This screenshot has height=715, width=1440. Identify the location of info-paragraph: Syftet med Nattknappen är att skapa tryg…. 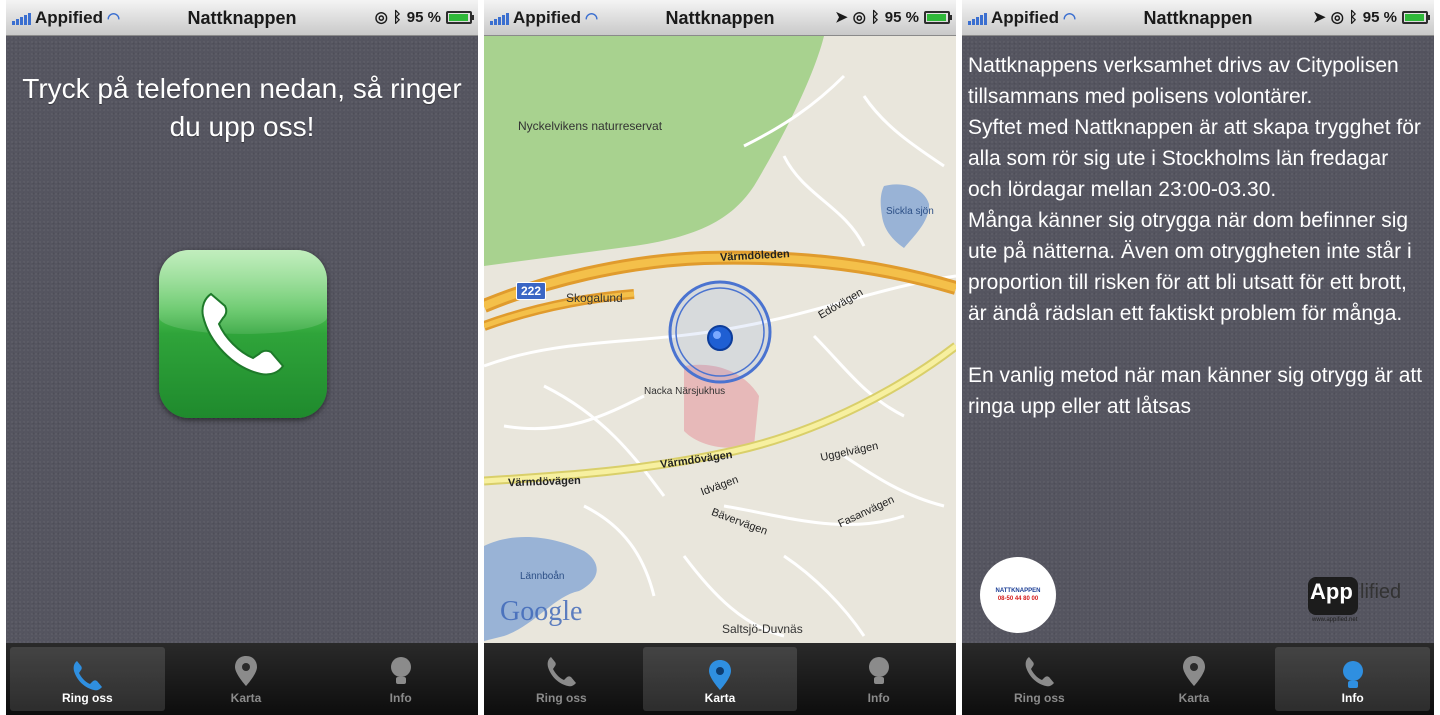
(1194, 158).